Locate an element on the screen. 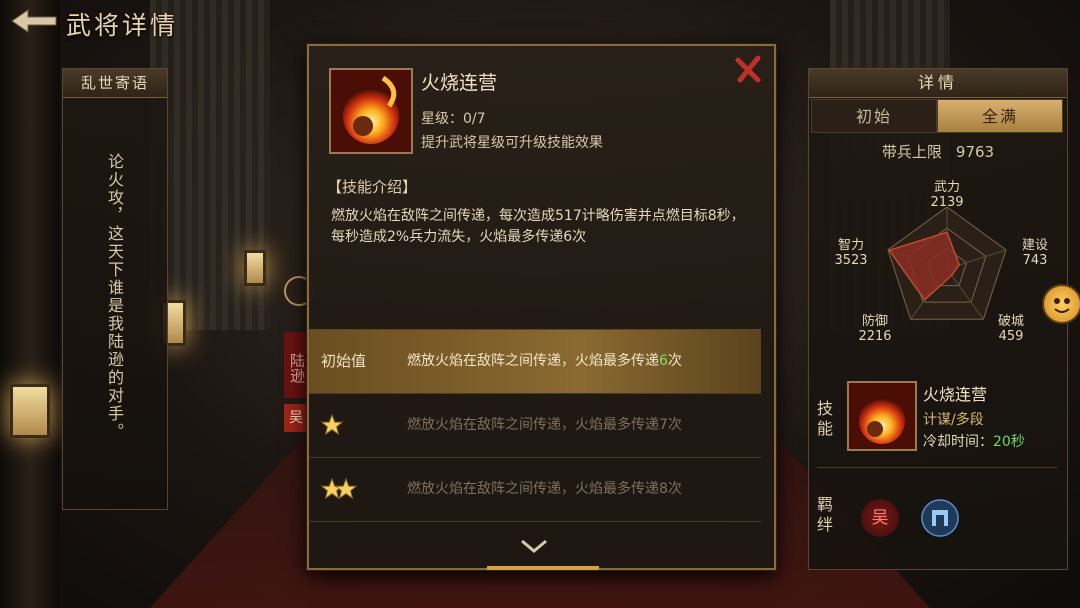 This screenshot has height=608, width=1080. stat-label-siege: 破城 is located at coordinates (1011, 321).